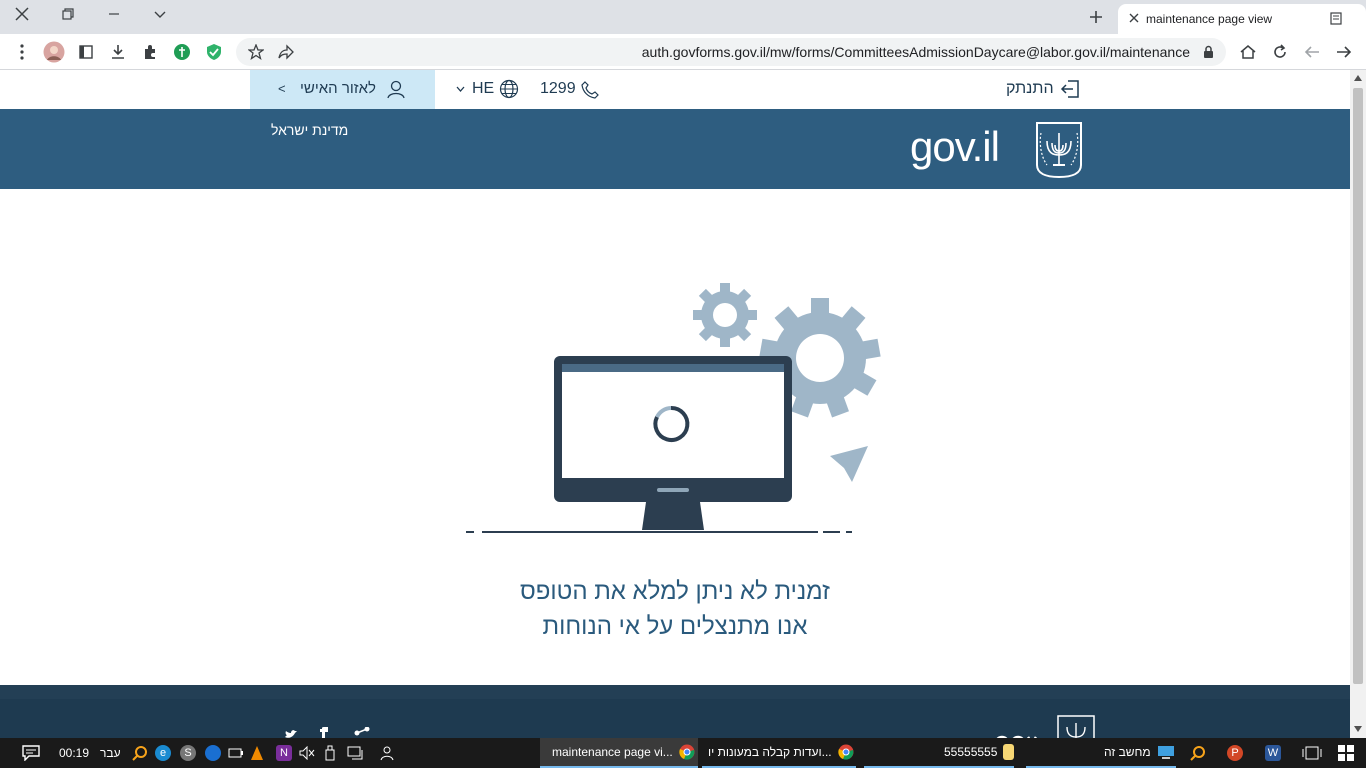 The width and height of the screenshot is (1366, 768). I want to click on language-label: HE, so click(483, 88).